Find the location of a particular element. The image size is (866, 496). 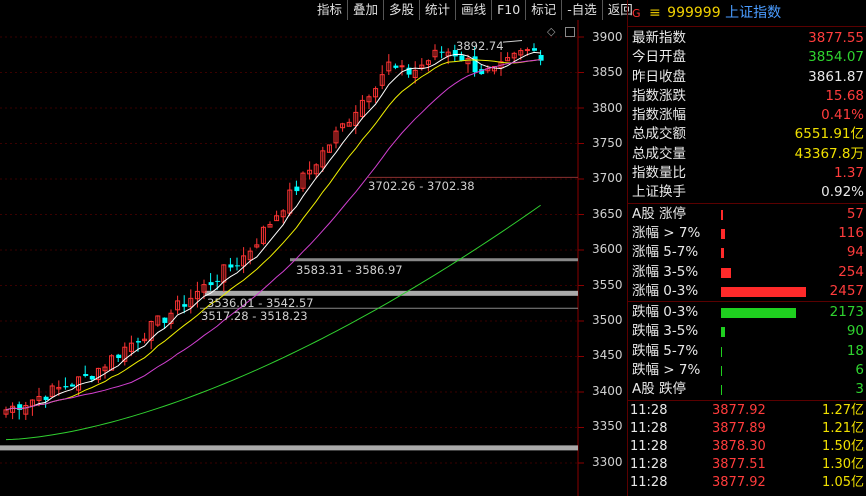

y-axis-label: 3750 is located at coordinates (607, 143).